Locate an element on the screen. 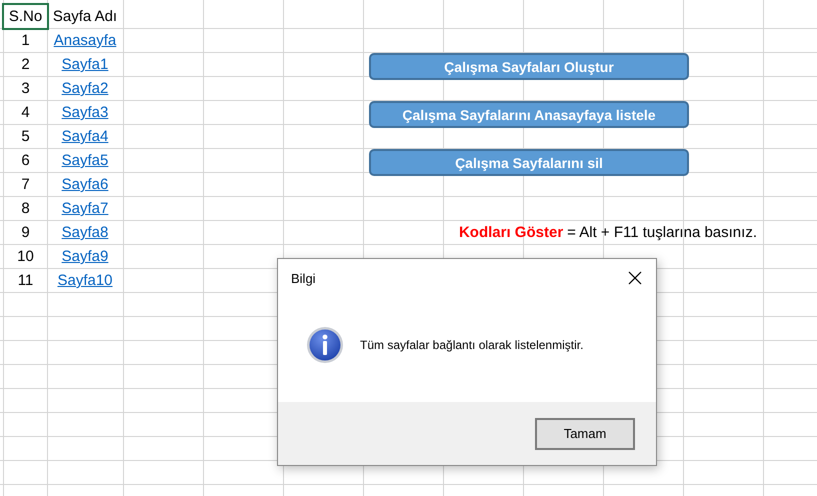 This screenshot has height=496, width=817. table-cell-text: 1 is located at coordinates (25, 41).